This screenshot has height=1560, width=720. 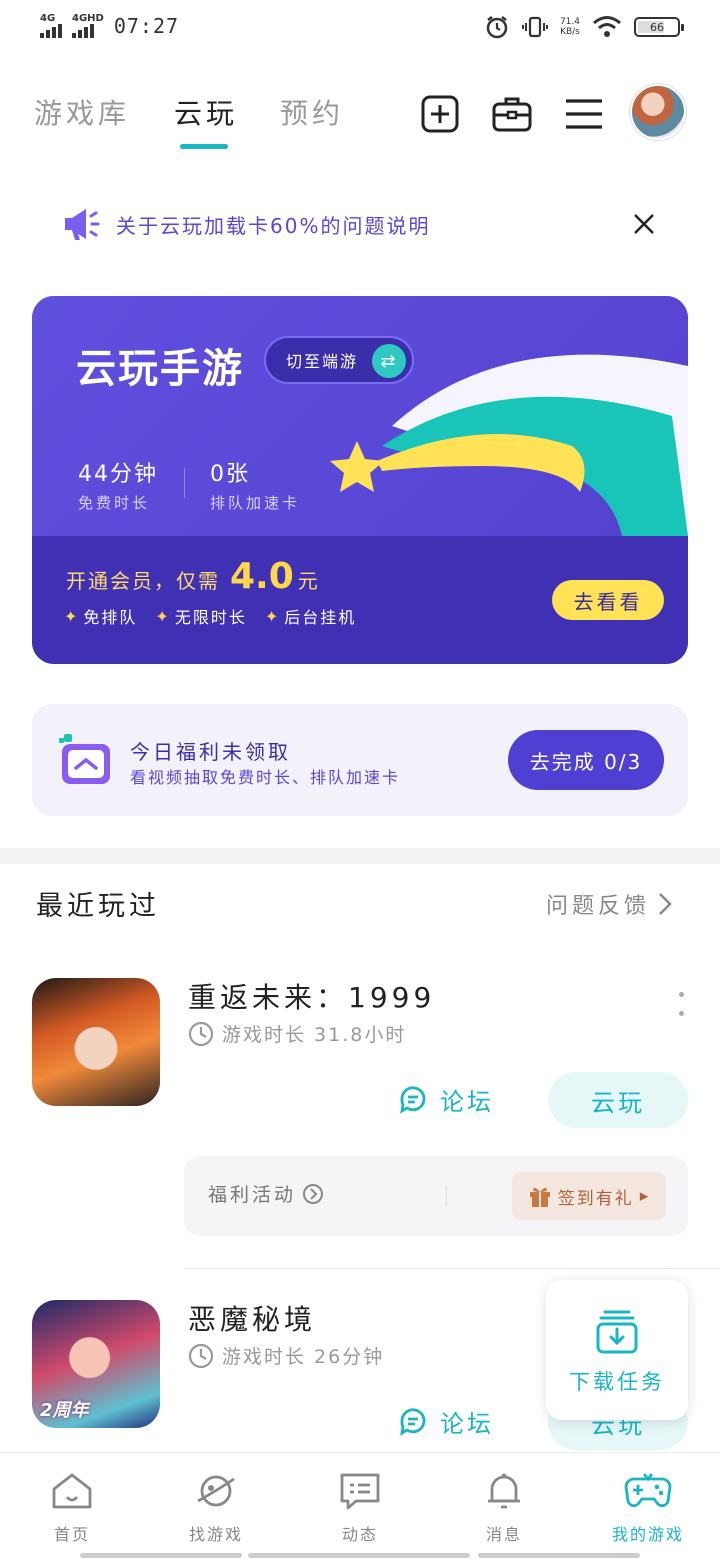 What do you see at coordinates (665, 904) in the screenshot?
I see `chevron-right-icon` at bounding box center [665, 904].